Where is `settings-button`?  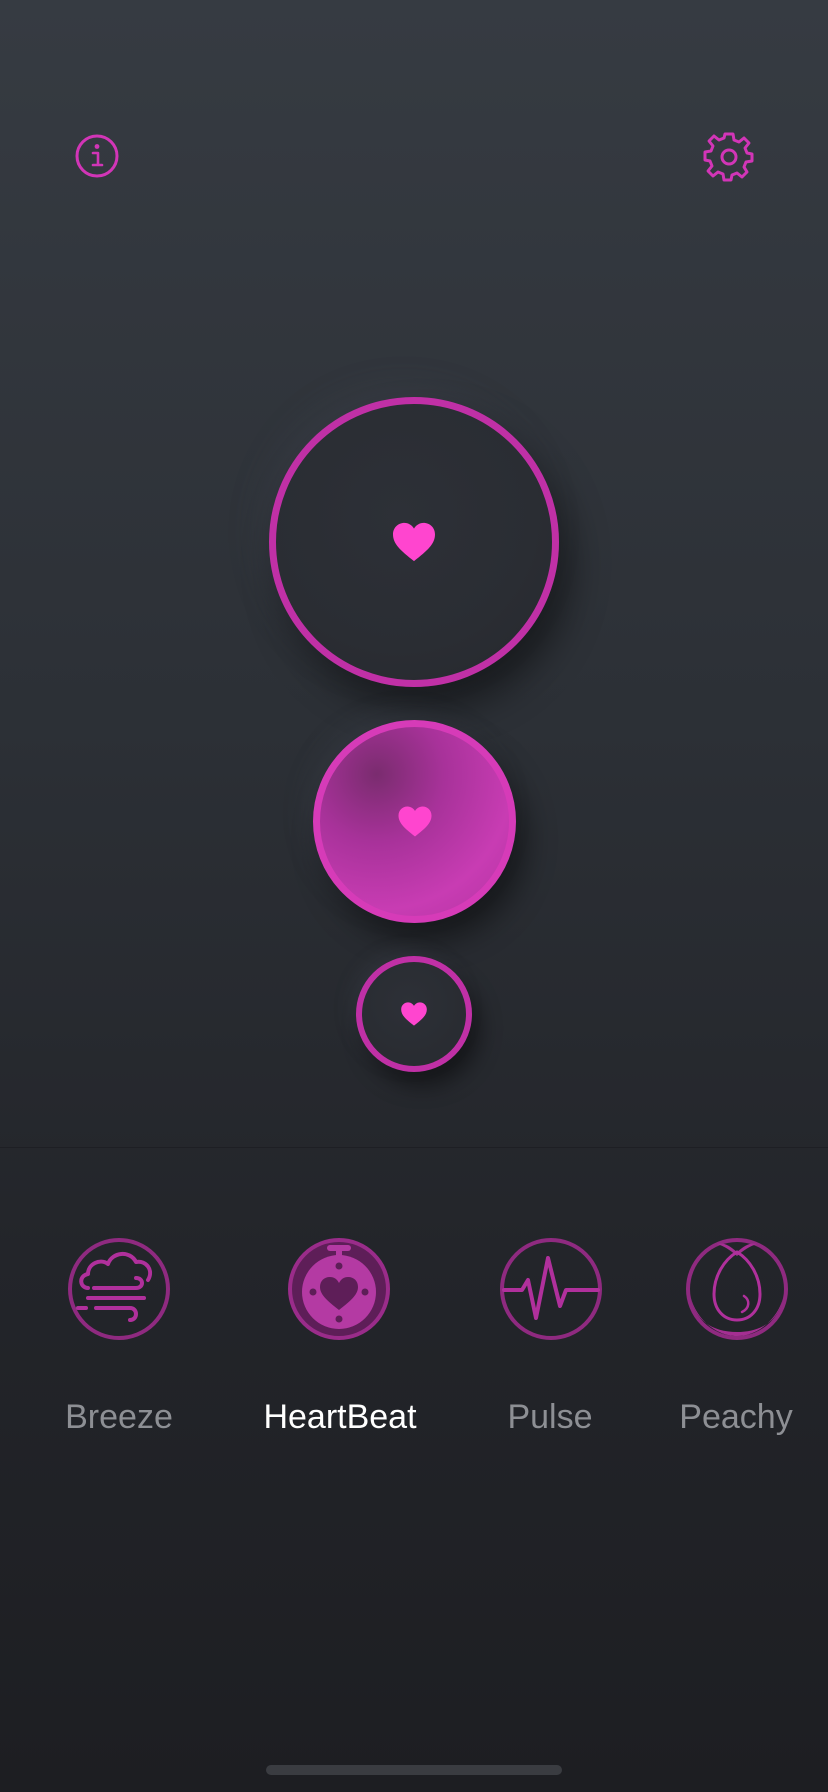 settings-button is located at coordinates (729, 156).